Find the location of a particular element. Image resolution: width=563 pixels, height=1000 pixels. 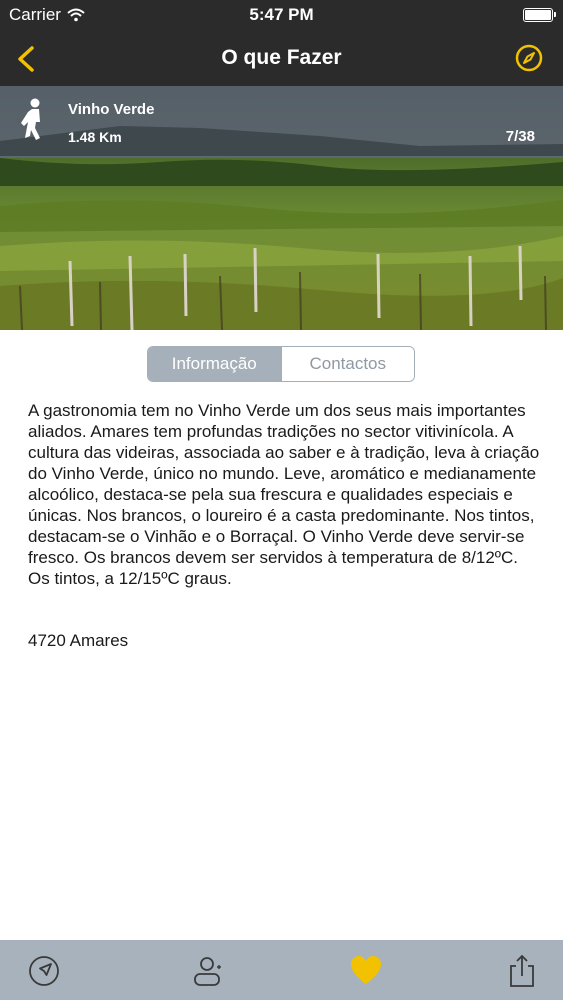

navigate-button is located at coordinates (44, 971).